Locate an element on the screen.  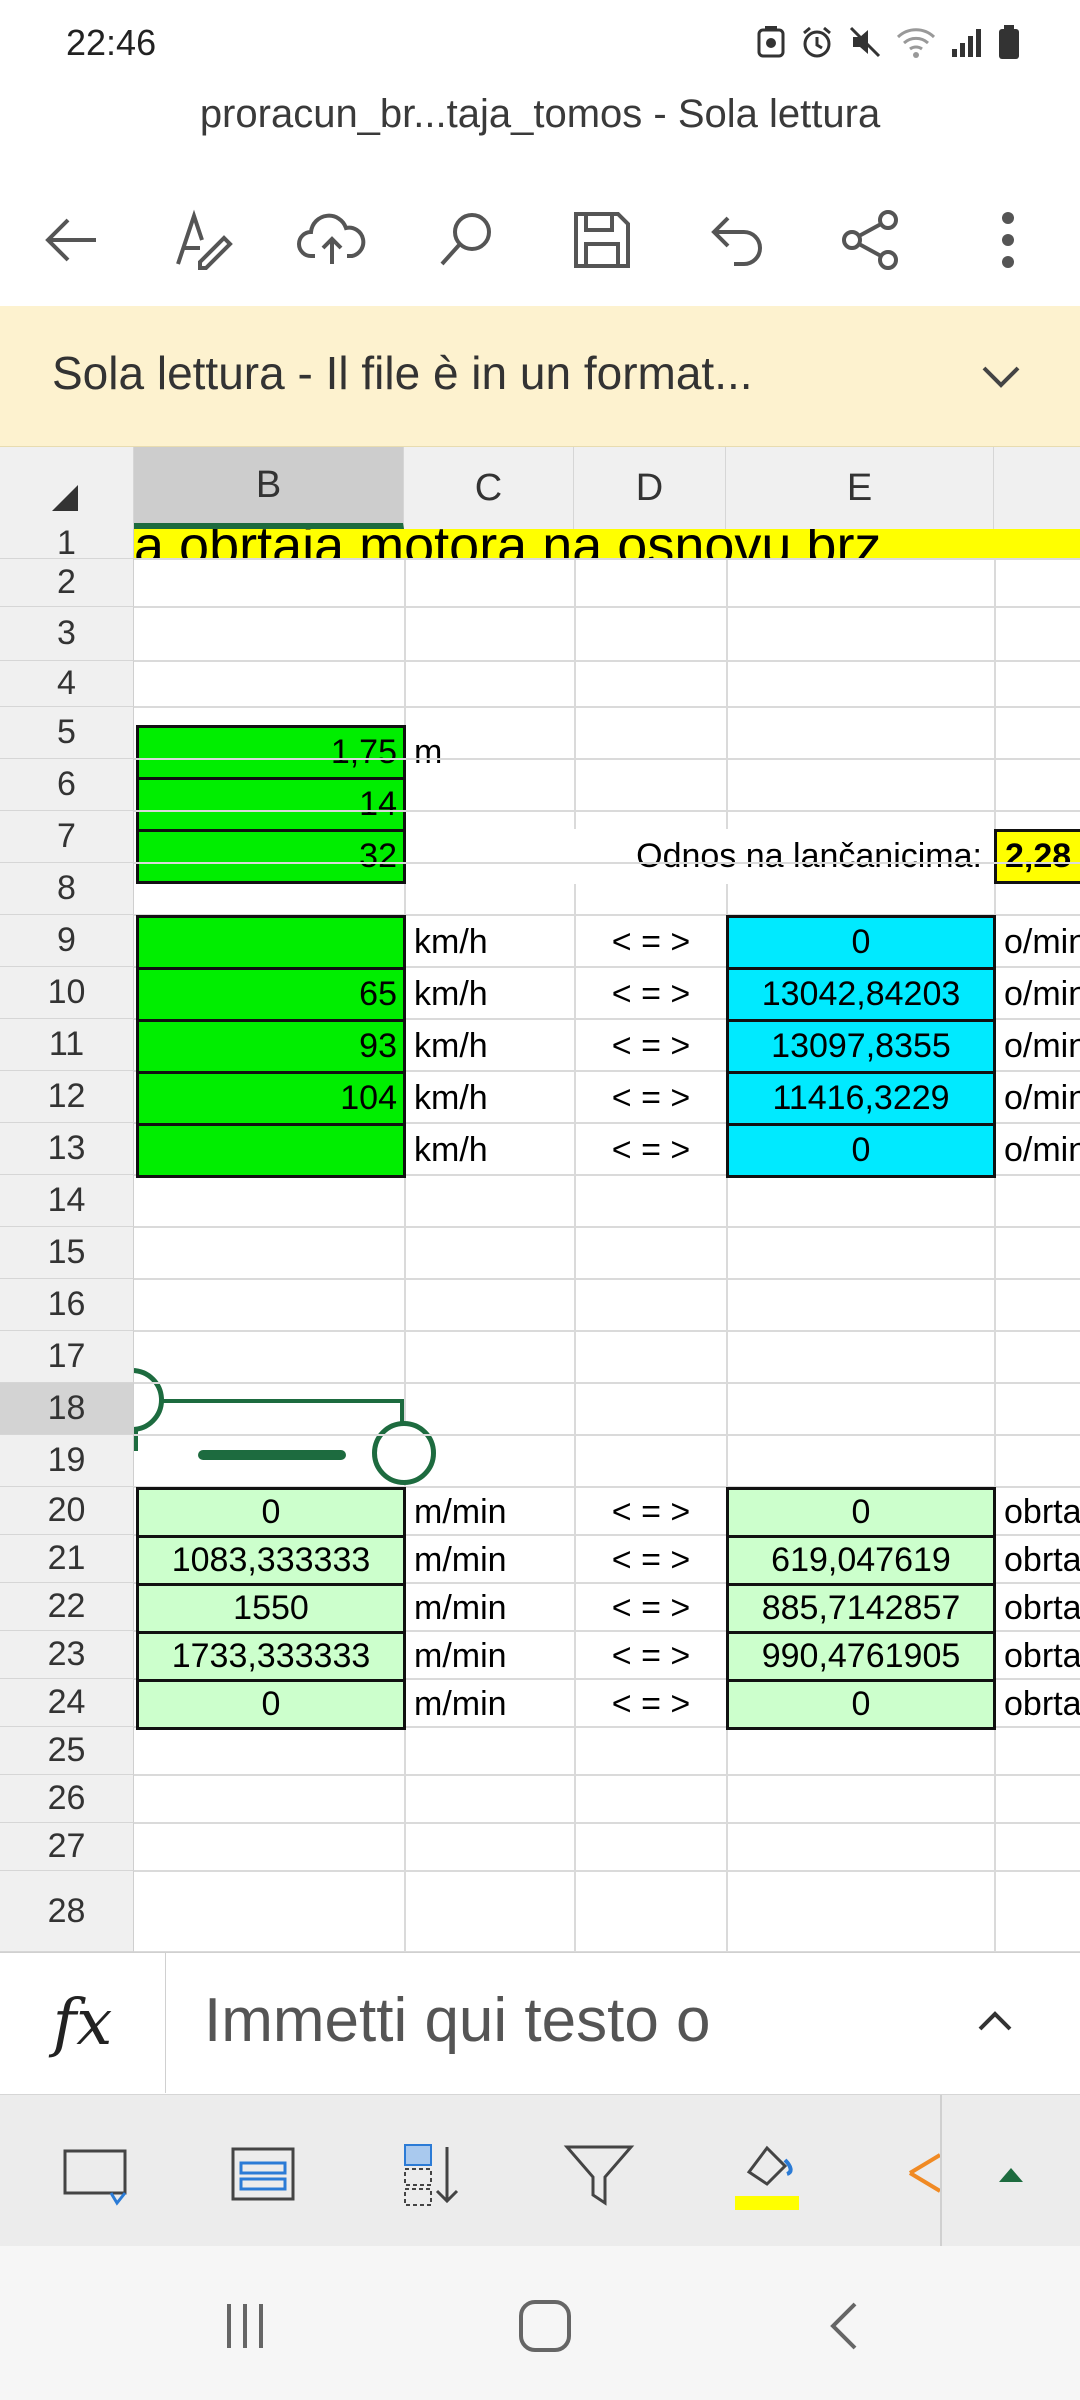
undo-button is located at coordinates (738, 240).